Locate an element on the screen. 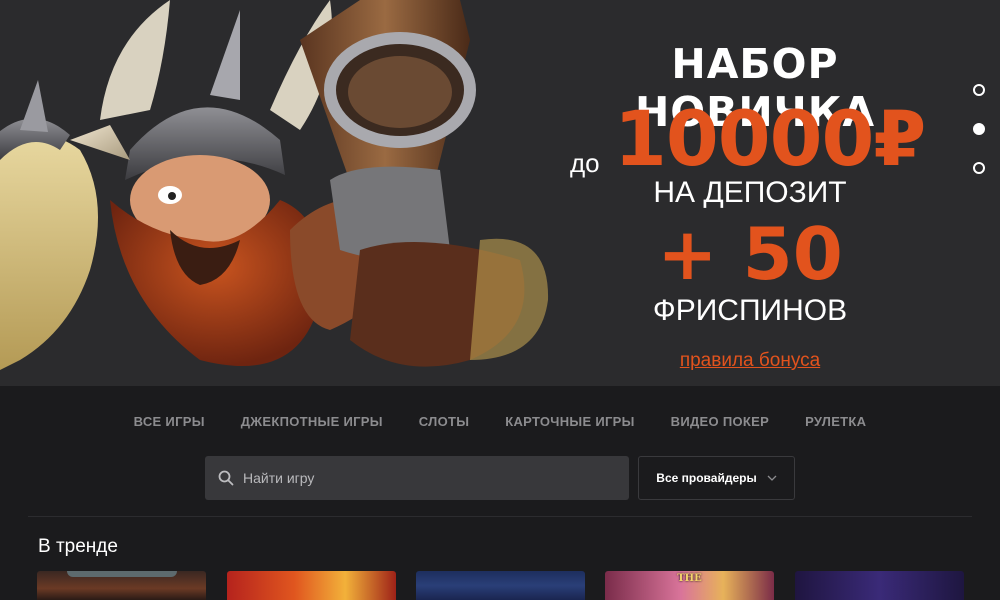  tab-slots: СЛОТЫ is located at coordinates (444, 421).